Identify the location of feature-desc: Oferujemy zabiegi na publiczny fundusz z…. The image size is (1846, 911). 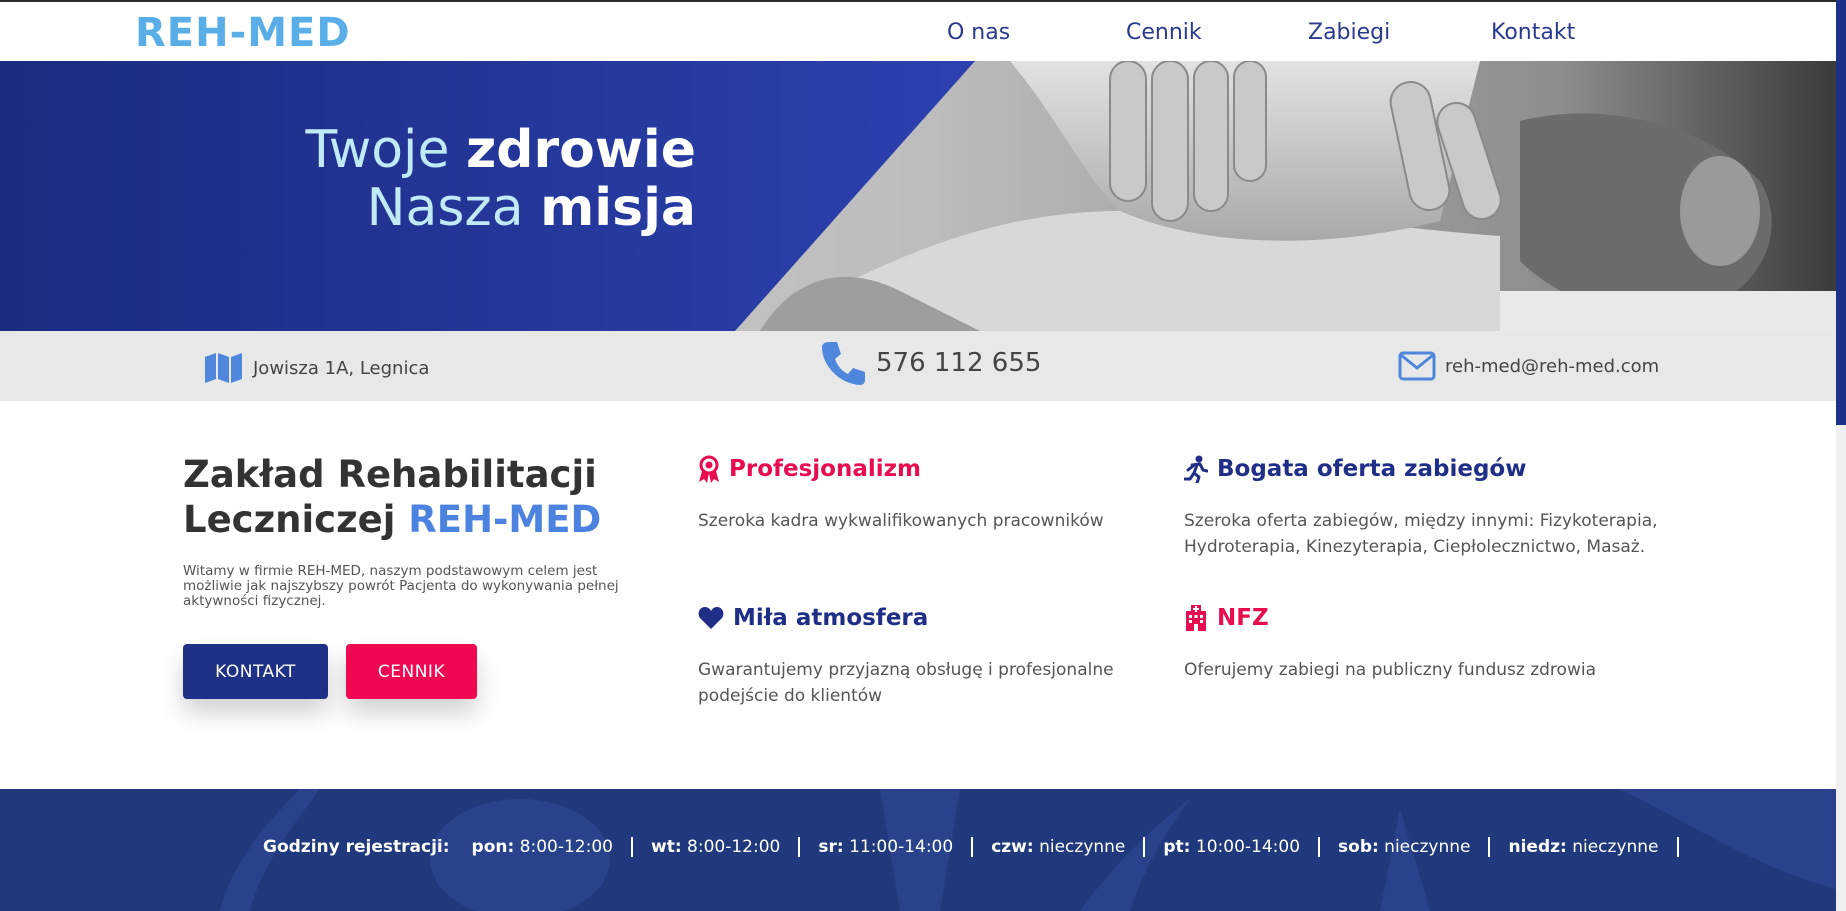
(1390, 670).